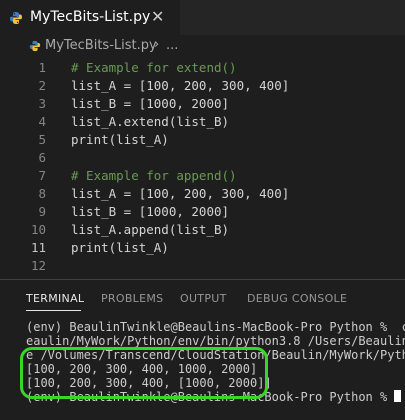 The width and height of the screenshot is (405, 420). I want to click on code-line: 7 # Example for append(), so click(202, 176).